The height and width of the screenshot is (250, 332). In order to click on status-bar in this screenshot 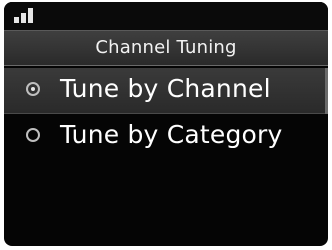, I will do `click(166, 16)`.